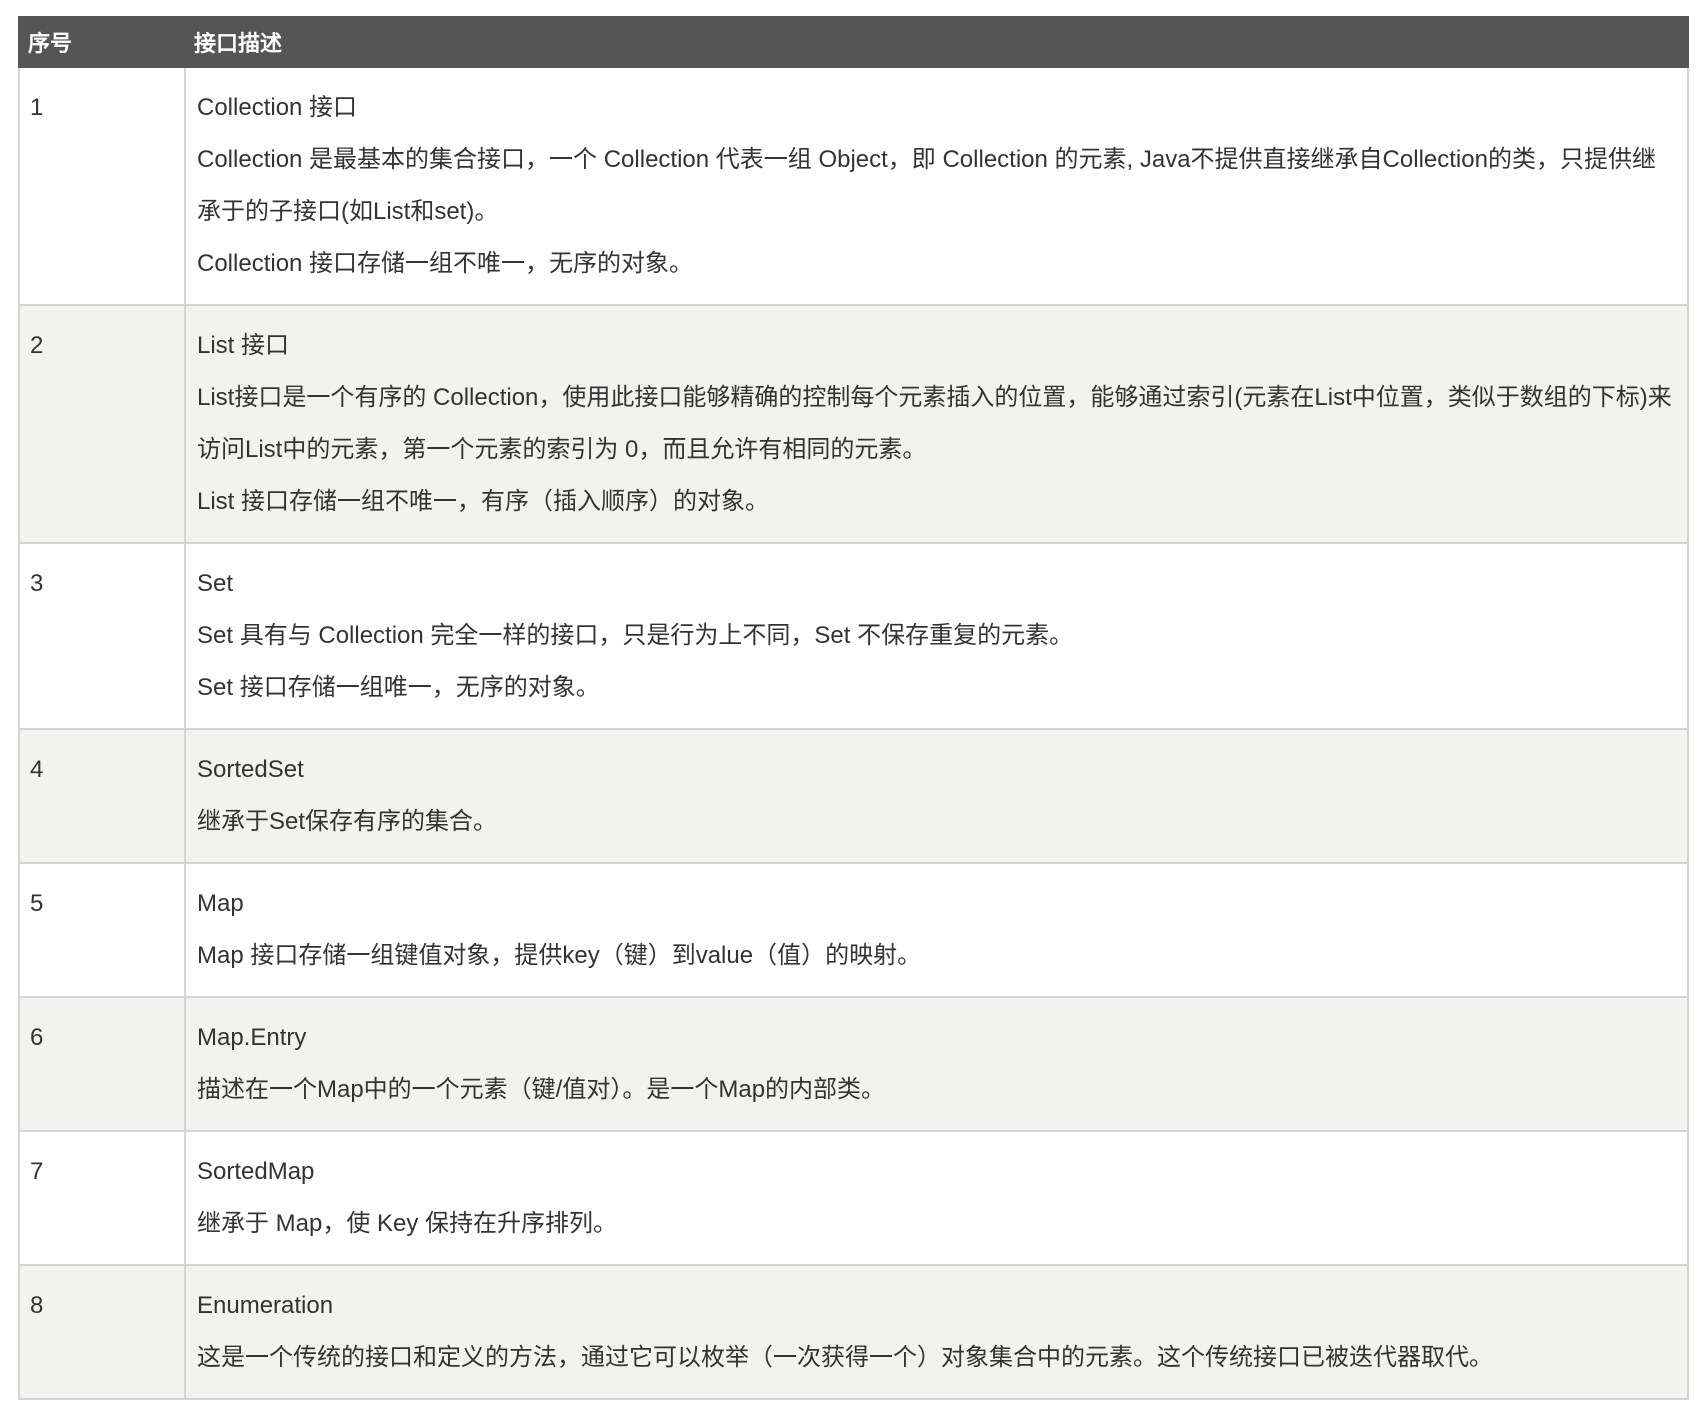 The image size is (1703, 1412). What do you see at coordinates (102, 42) in the screenshot?
I see `header-number: 序号` at bounding box center [102, 42].